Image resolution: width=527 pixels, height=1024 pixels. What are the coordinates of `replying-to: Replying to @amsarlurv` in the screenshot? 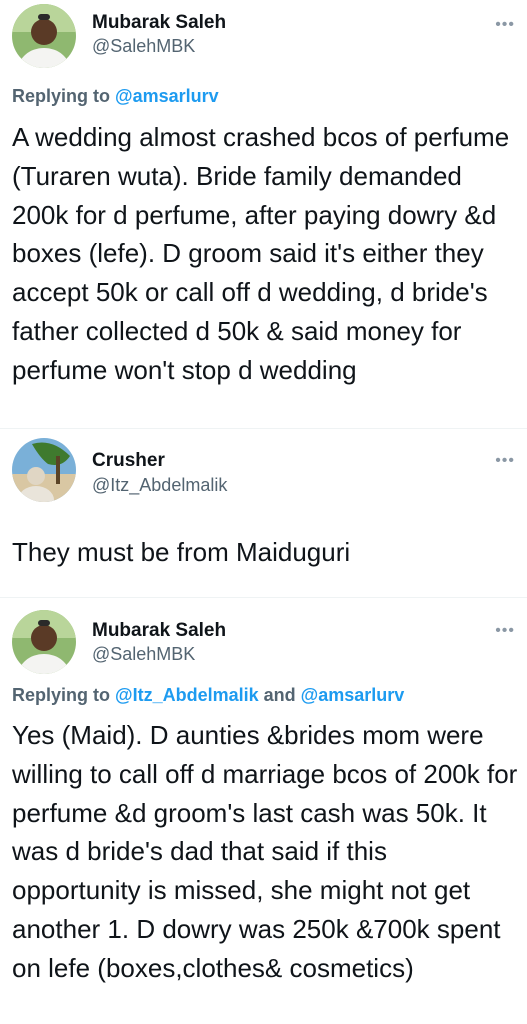 It's located at (115, 96).